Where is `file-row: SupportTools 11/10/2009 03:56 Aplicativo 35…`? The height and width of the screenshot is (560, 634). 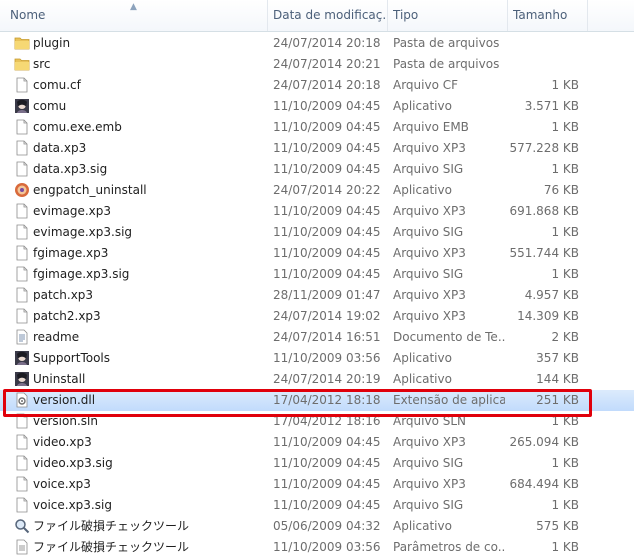 file-row: SupportTools 11/10/2009 03:56 Aplicativo 35… is located at coordinates (317, 358).